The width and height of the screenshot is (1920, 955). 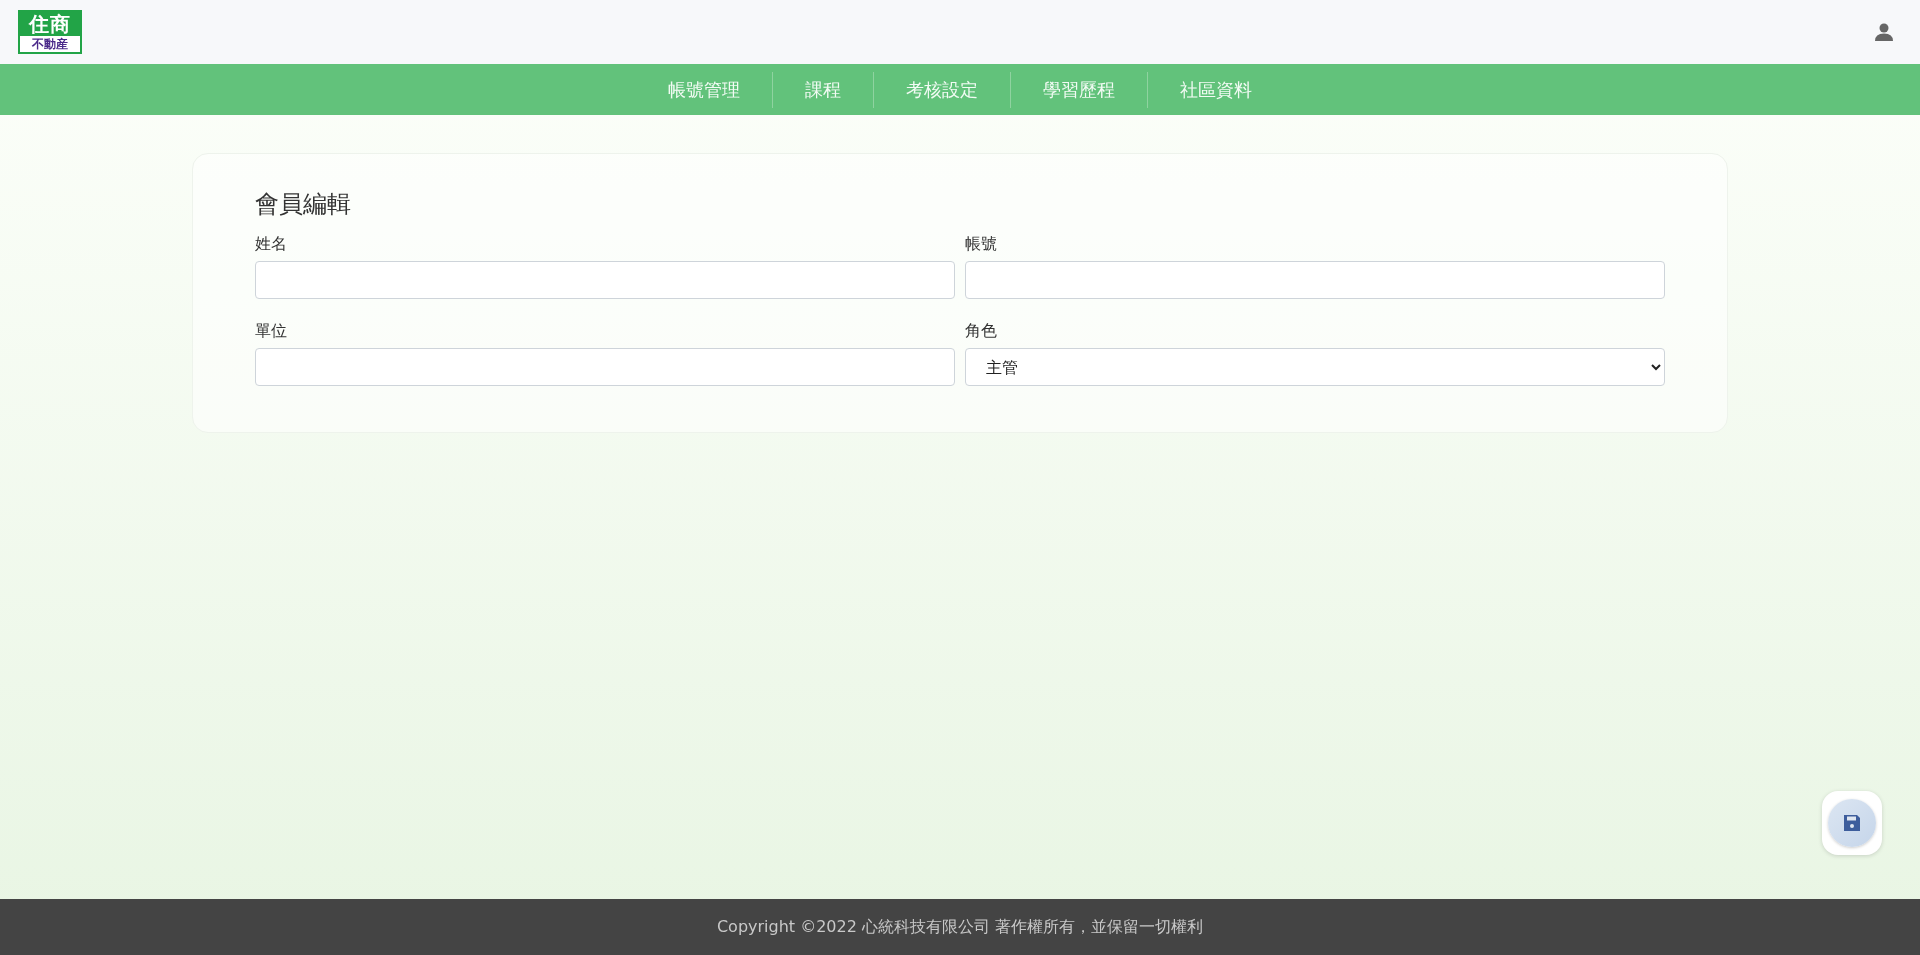 What do you see at coordinates (1215, 89) in the screenshot?
I see `nav-link: 社區資料` at bounding box center [1215, 89].